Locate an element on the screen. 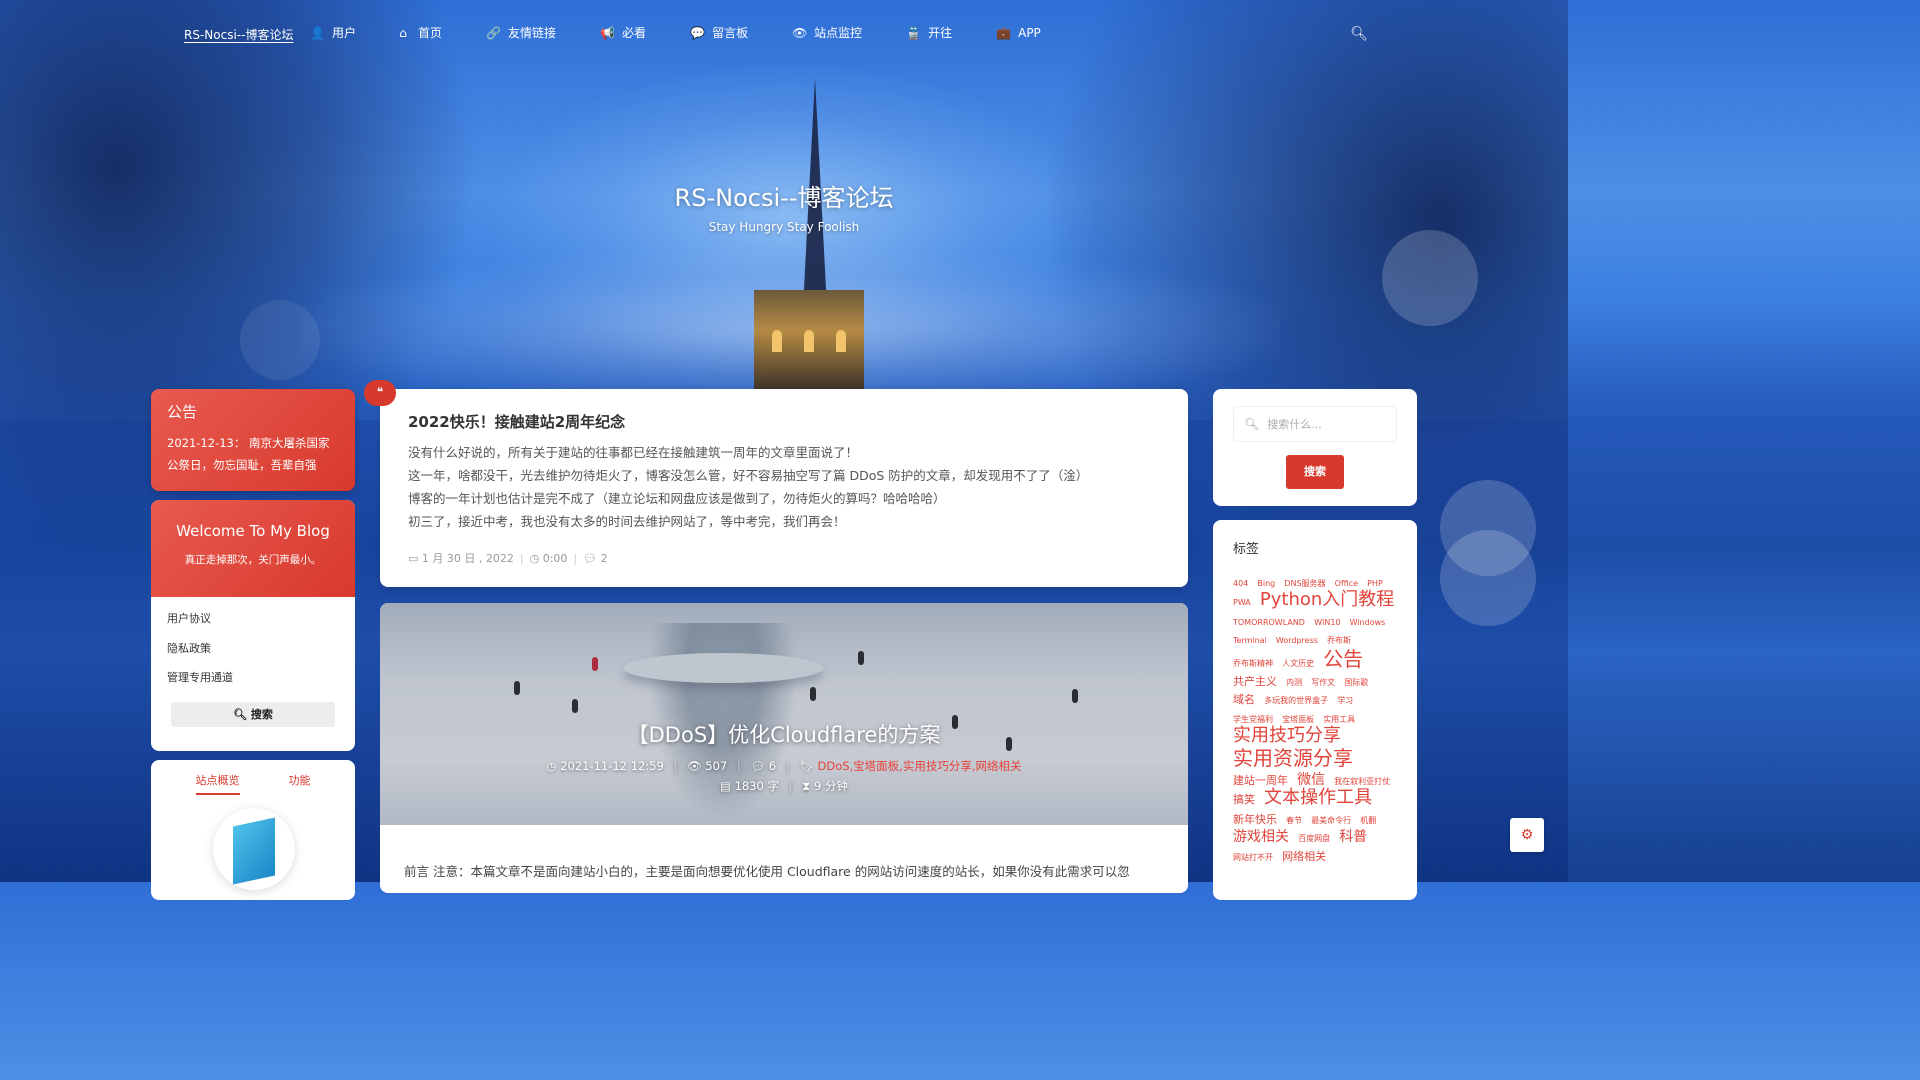 The image size is (1920, 1080). tag-link: 多玩我的世界盒子 is located at coordinates (1296, 700).